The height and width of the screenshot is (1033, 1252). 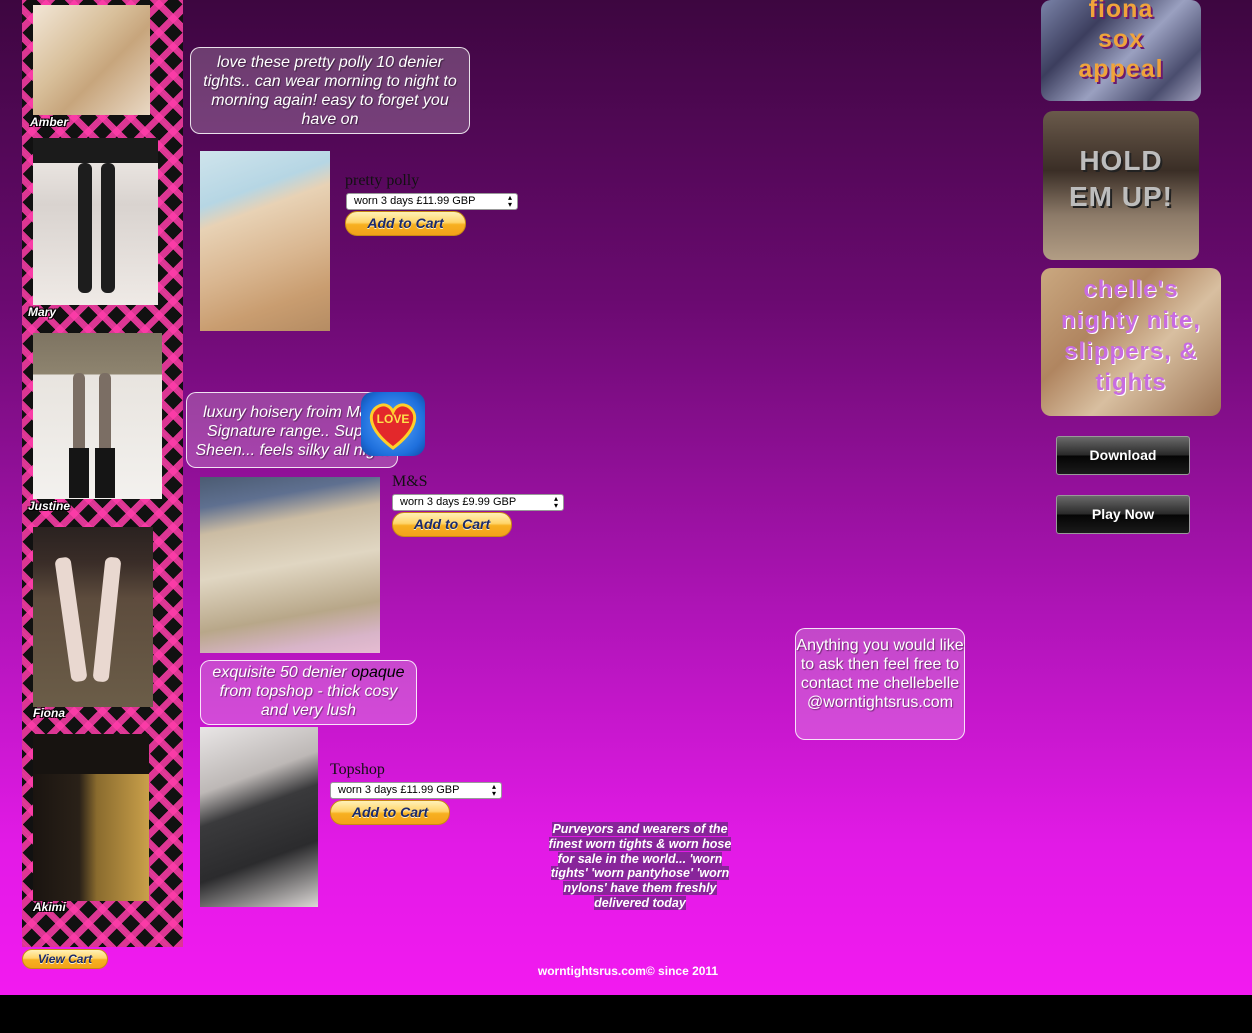 What do you see at coordinates (378, 672) in the screenshot?
I see `description-highlight: opaque` at bounding box center [378, 672].